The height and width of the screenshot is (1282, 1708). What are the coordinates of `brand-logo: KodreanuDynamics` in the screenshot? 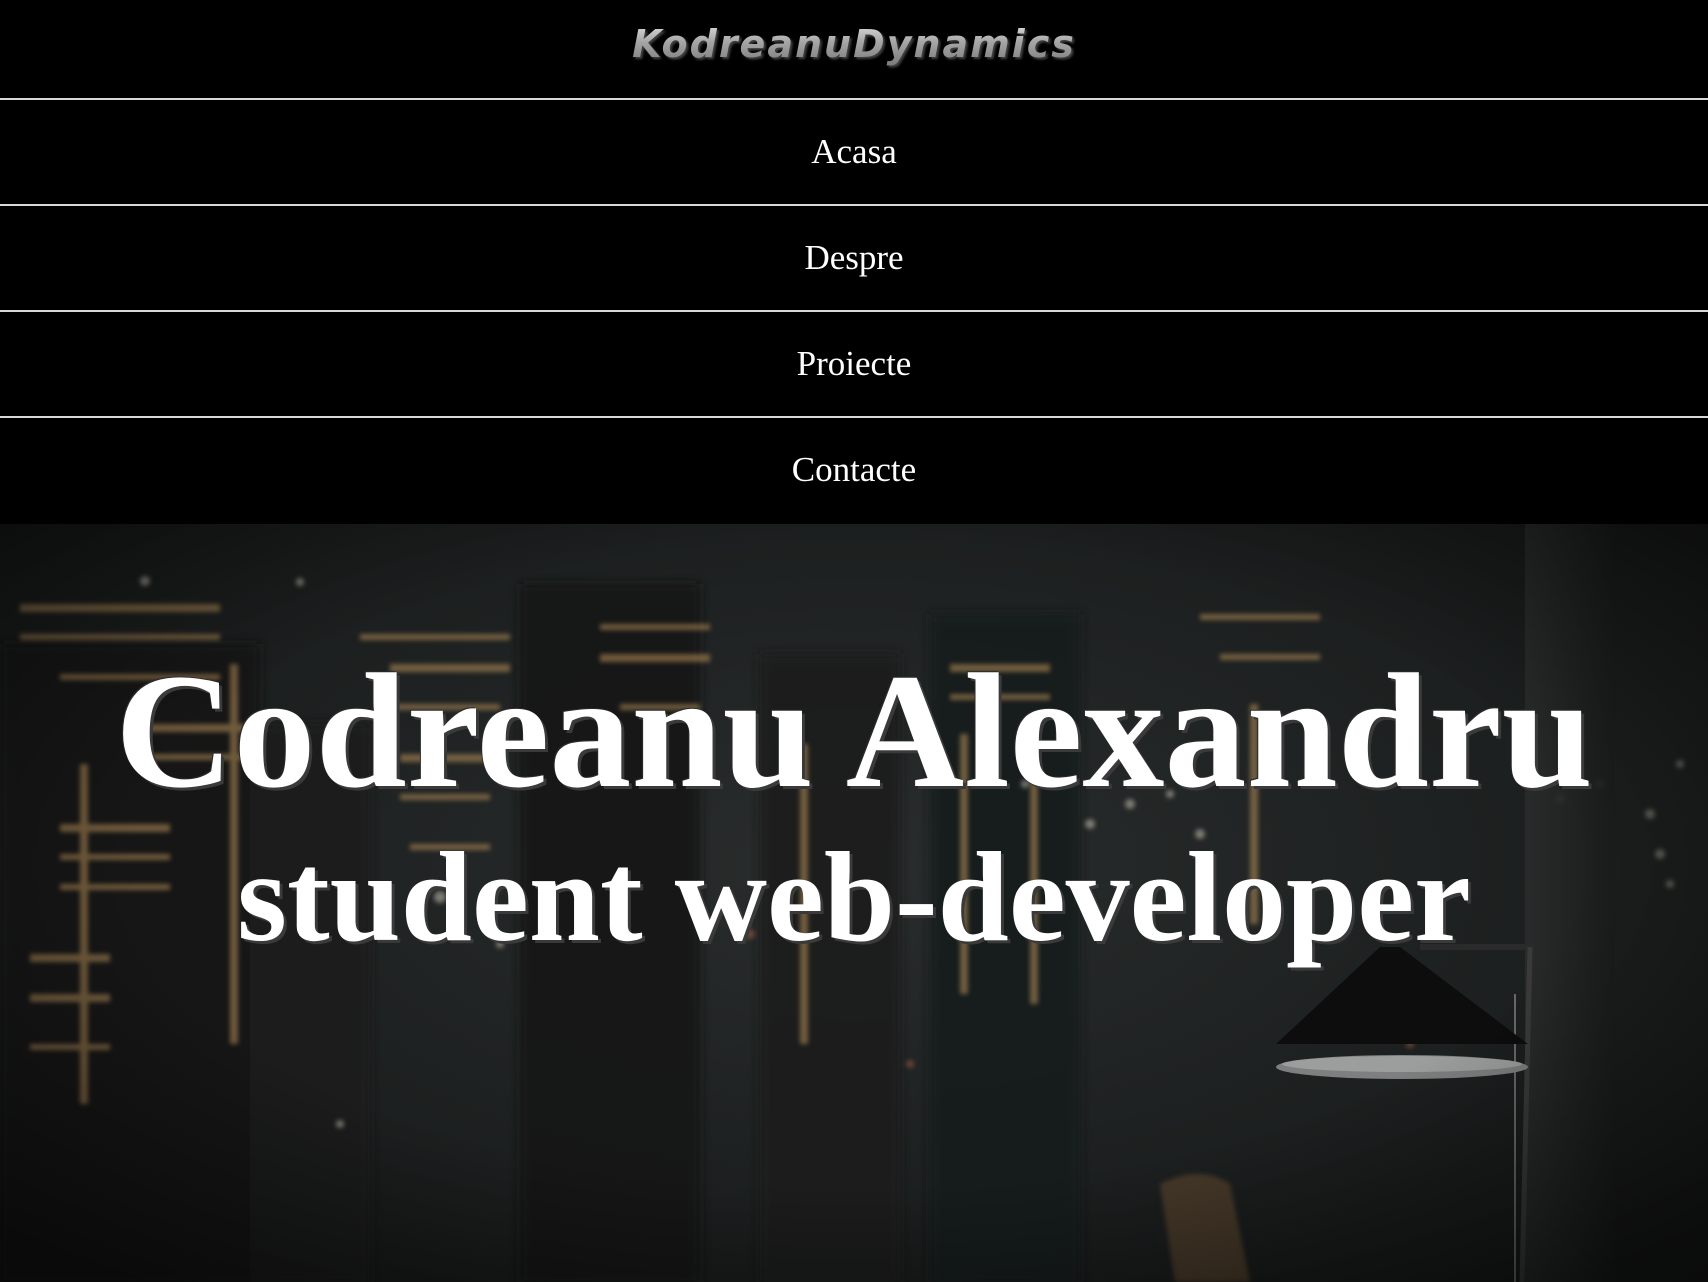 It's located at (854, 44).